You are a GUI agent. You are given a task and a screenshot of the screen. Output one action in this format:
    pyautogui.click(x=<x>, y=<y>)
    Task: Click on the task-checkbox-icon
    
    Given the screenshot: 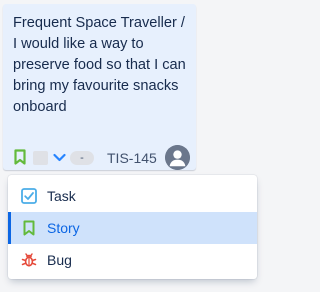 What is the action you would take?
    pyautogui.click(x=29, y=196)
    